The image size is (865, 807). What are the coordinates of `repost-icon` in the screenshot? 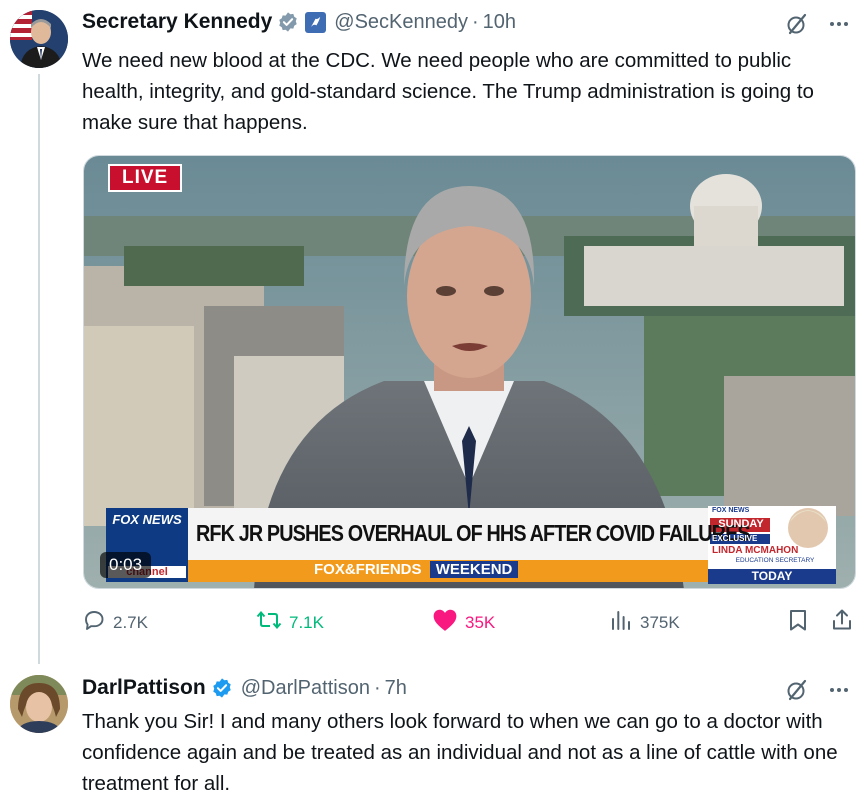 It's located at (269, 622).